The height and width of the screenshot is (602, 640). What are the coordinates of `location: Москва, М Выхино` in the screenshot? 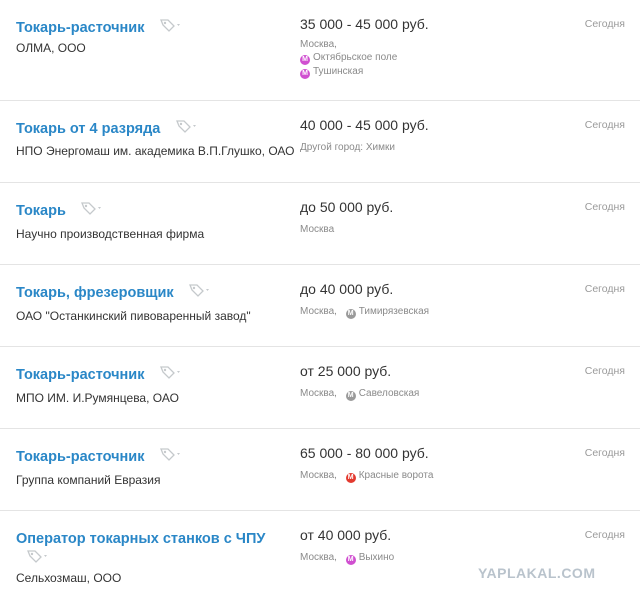 It's located at (347, 558).